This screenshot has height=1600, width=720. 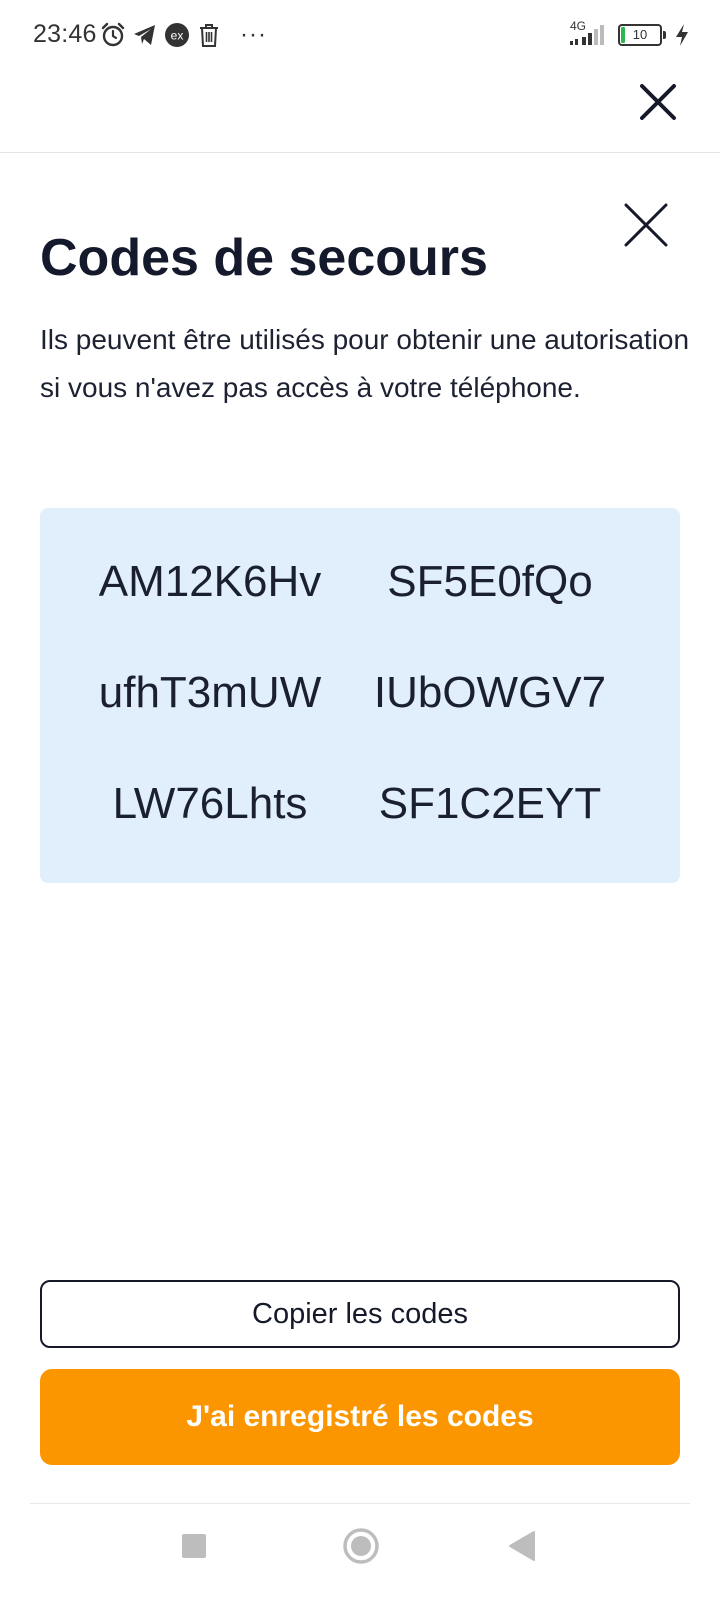 I want to click on status-icons-right: 4G 10, so click(x=629, y=34).